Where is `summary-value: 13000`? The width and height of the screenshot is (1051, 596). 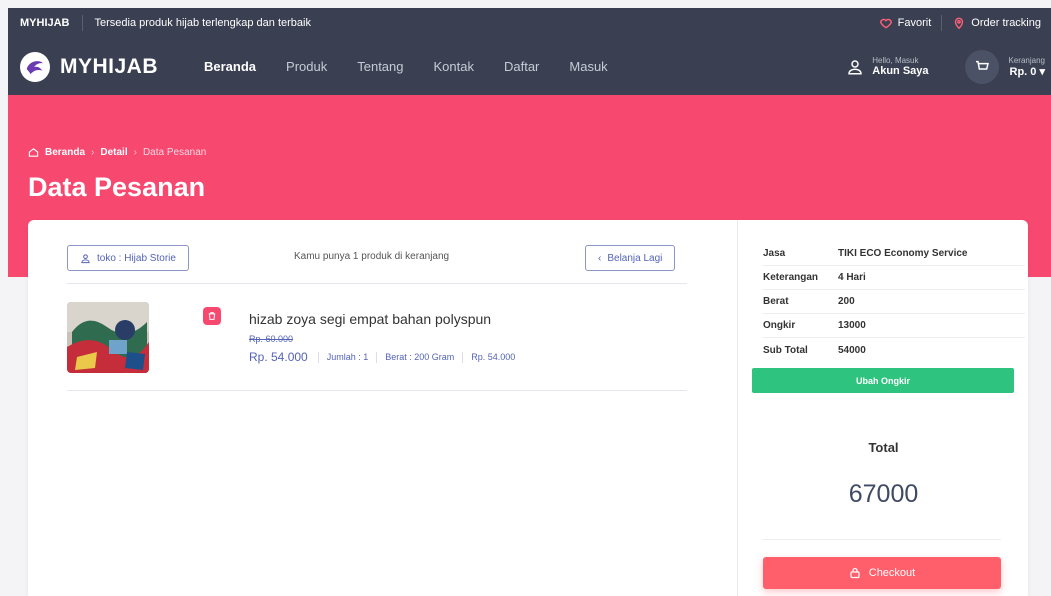
summary-value: 13000 is located at coordinates (852, 325).